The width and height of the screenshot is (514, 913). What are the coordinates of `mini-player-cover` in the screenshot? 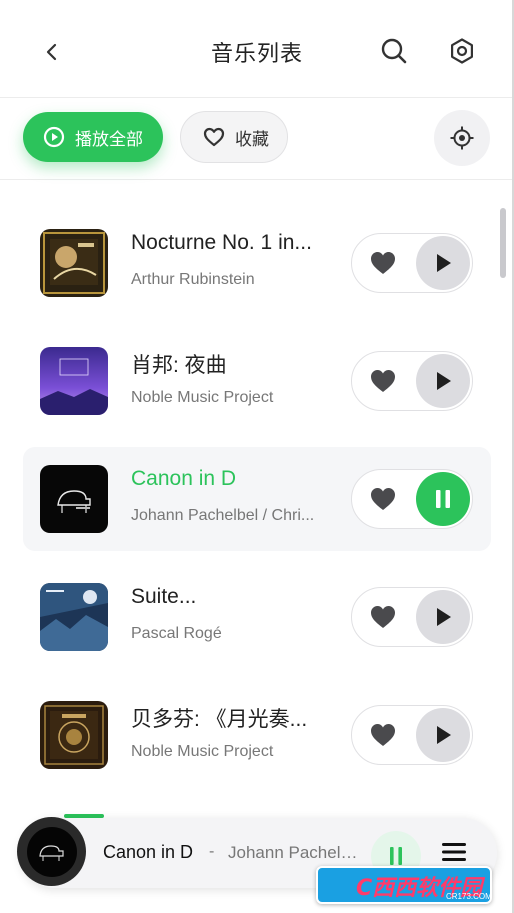 It's located at (51, 851).